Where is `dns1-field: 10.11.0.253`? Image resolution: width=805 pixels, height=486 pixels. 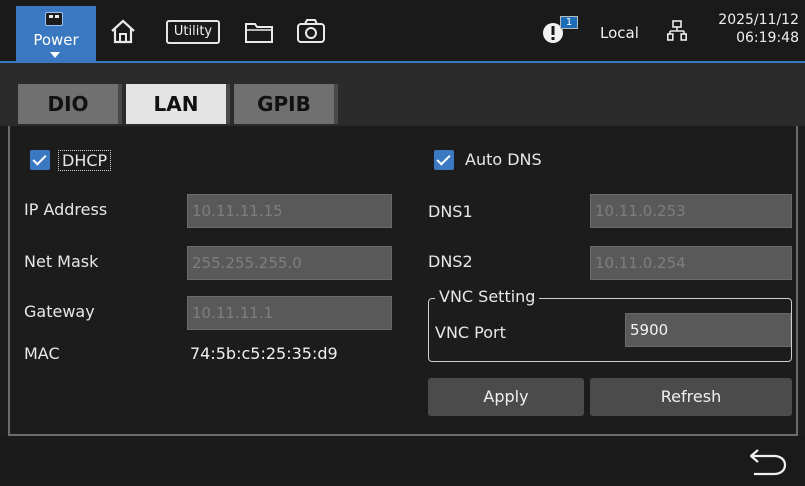 dns1-field: 10.11.0.253 is located at coordinates (691, 211).